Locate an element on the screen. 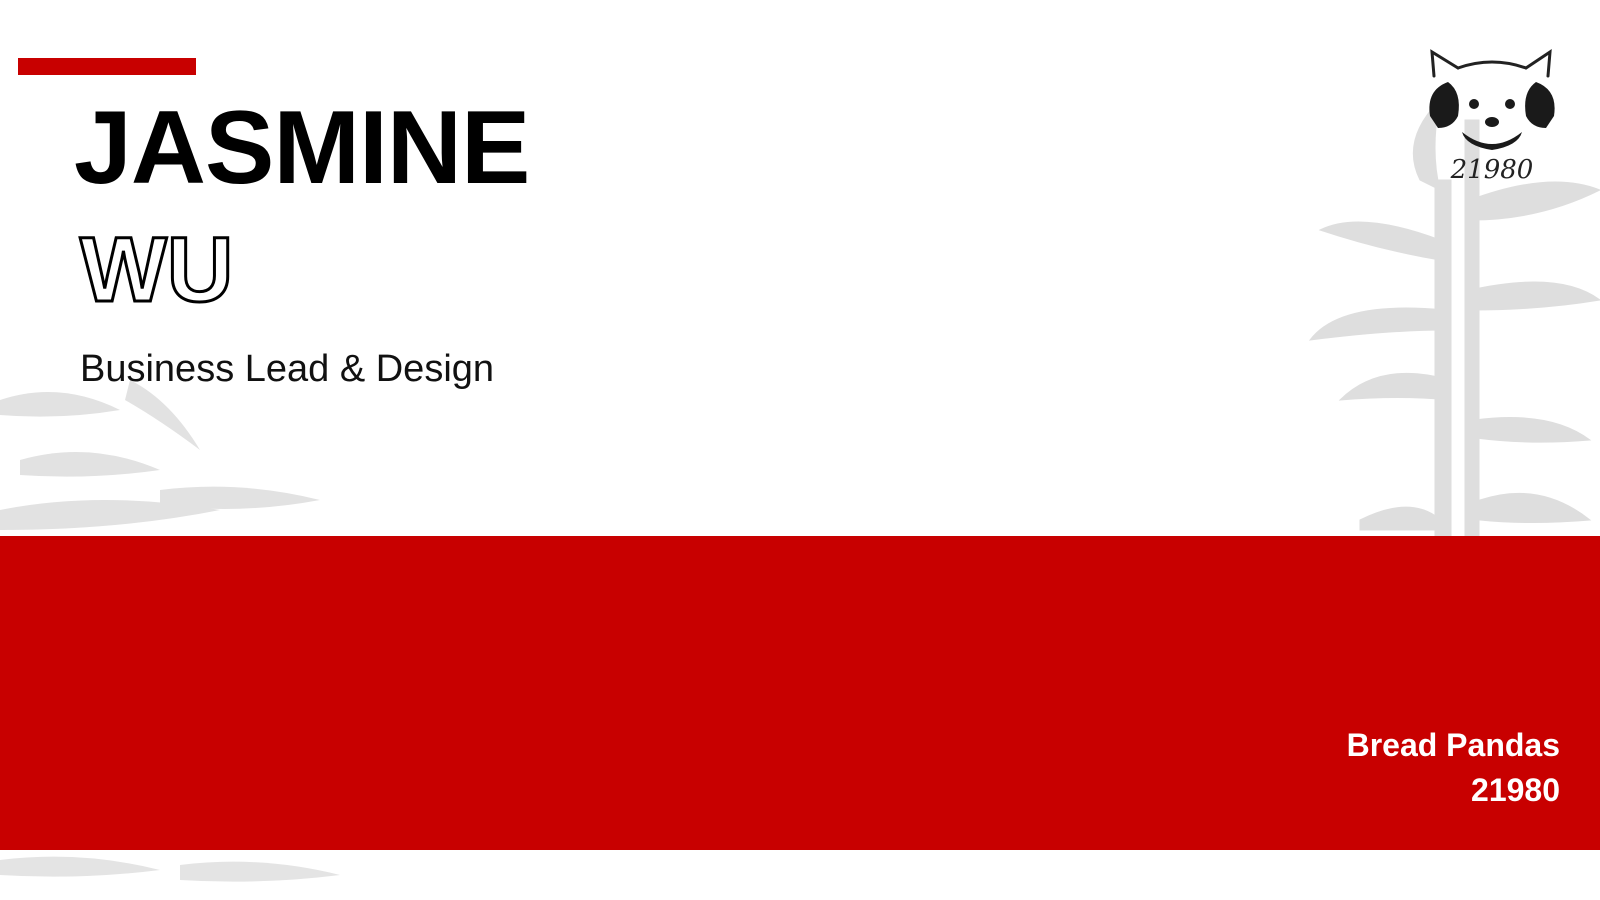 The height and width of the screenshot is (900, 1600). bamboo-decoration-icon is located at coordinates (170, 869).